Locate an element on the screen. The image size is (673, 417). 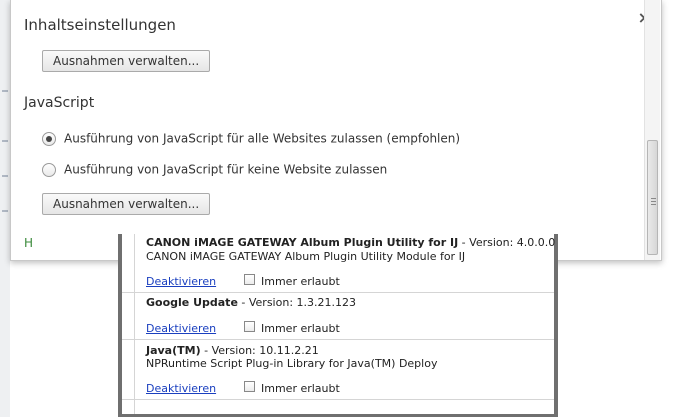
plugin-header: Google Update - Version: 1.3.21.123 is located at coordinates (251, 302).